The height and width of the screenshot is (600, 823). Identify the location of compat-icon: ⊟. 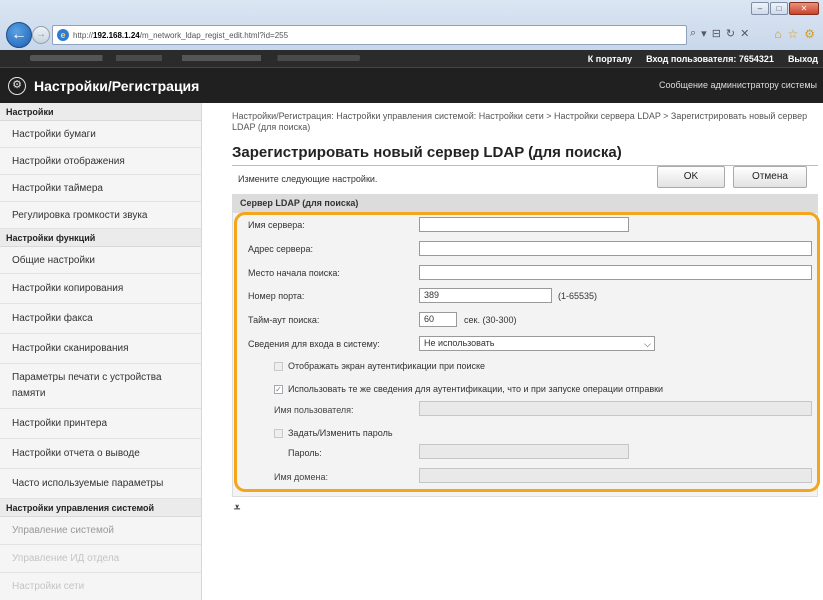
(716, 33).